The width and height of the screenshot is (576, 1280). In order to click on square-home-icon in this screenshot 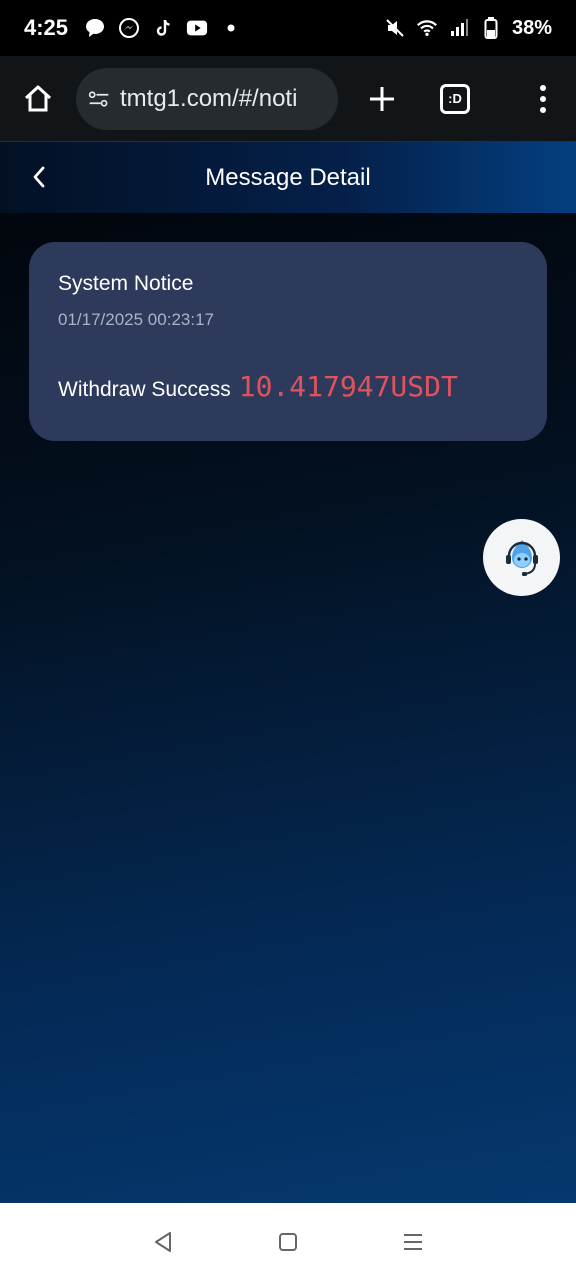, I will do `click(287, 1241)`.